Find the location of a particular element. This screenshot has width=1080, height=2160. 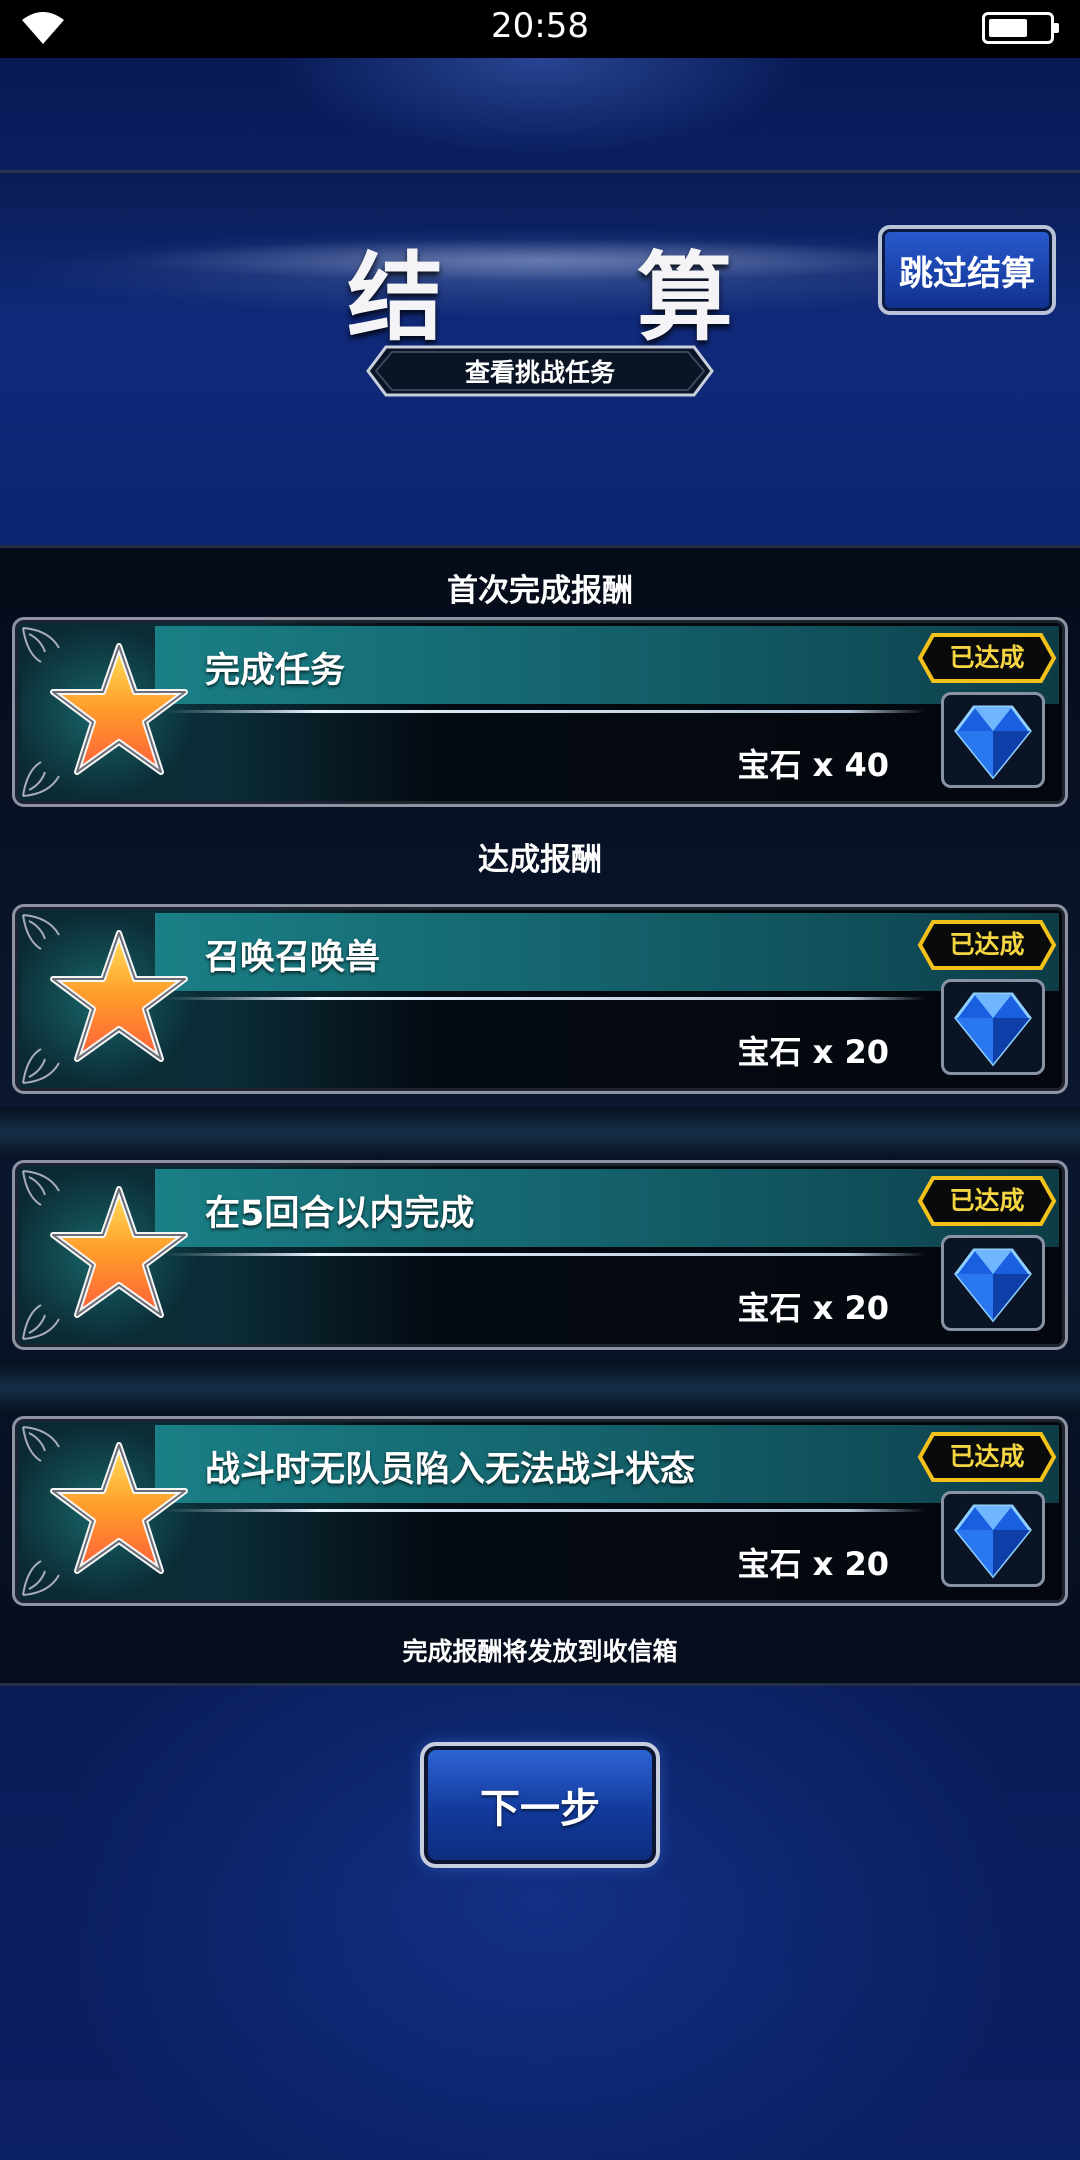

achievement-reward-heading: 达成报酬 is located at coordinates (540, 860).